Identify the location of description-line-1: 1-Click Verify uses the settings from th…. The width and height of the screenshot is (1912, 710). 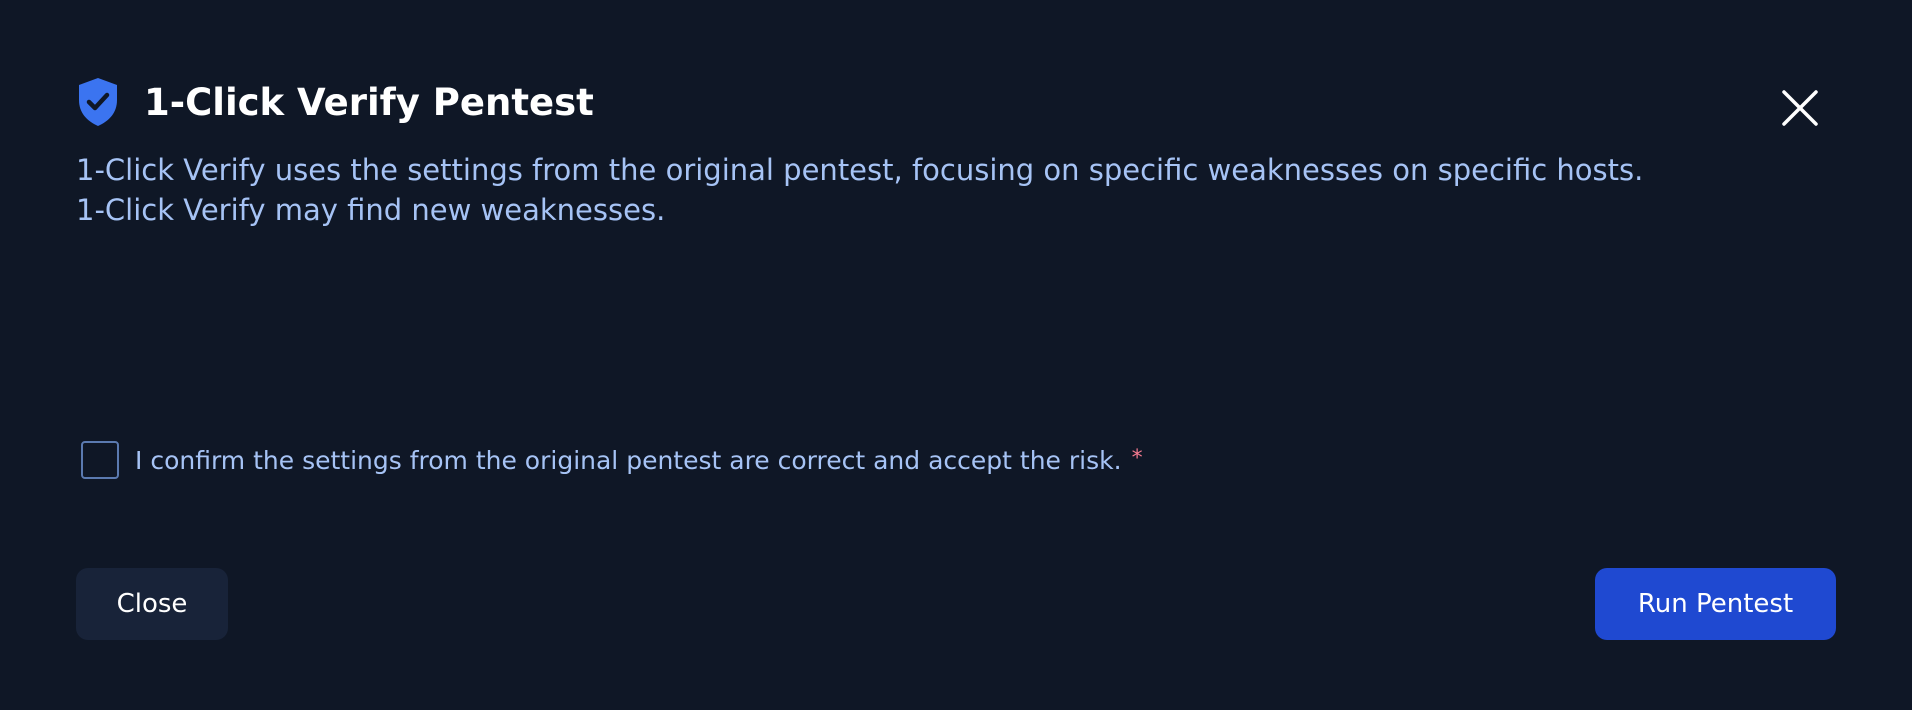
(860, 170).